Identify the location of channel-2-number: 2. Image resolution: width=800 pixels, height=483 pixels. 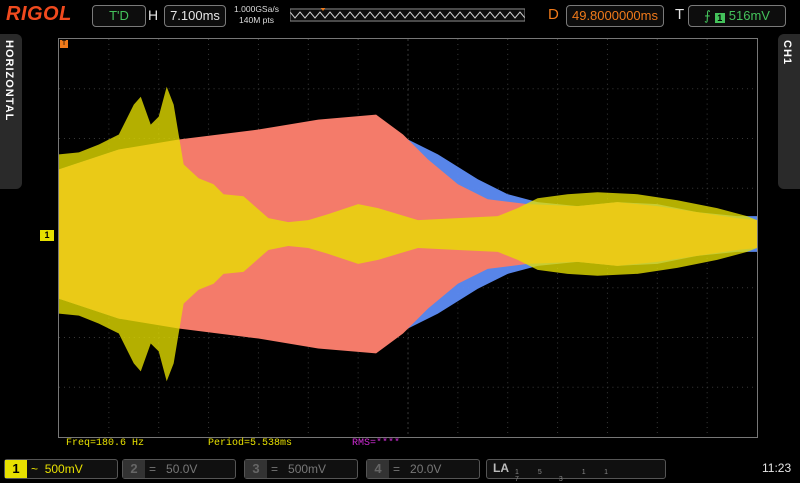
(134, 469).